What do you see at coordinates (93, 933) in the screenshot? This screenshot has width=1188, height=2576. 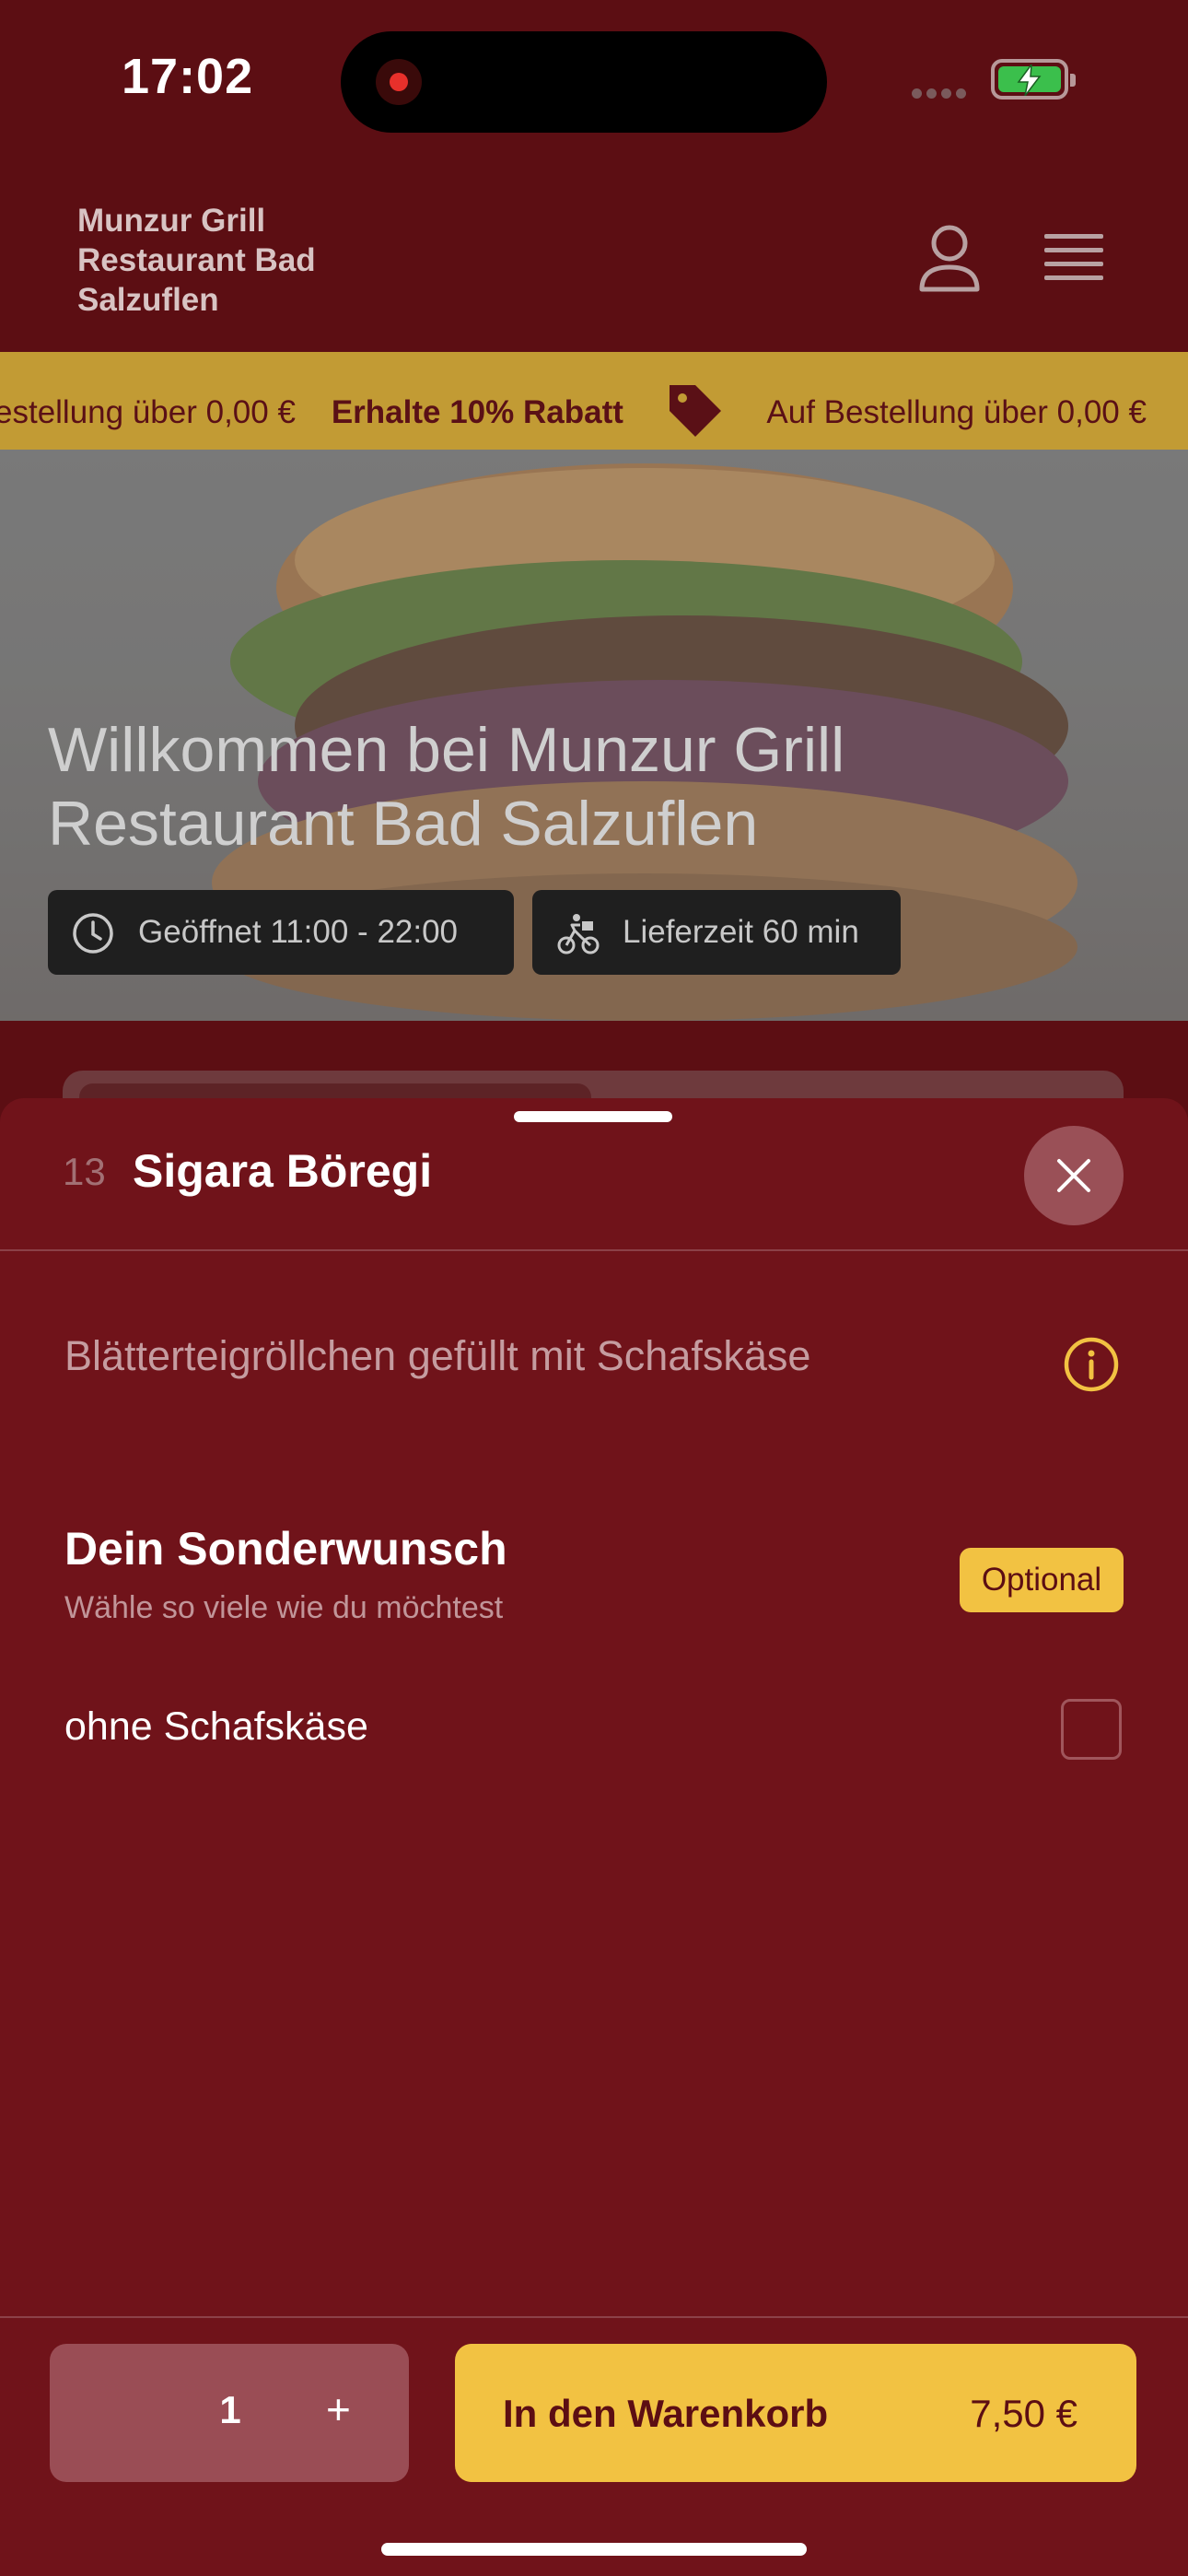 I see `clock-icon` at bounding box center [93, 933].